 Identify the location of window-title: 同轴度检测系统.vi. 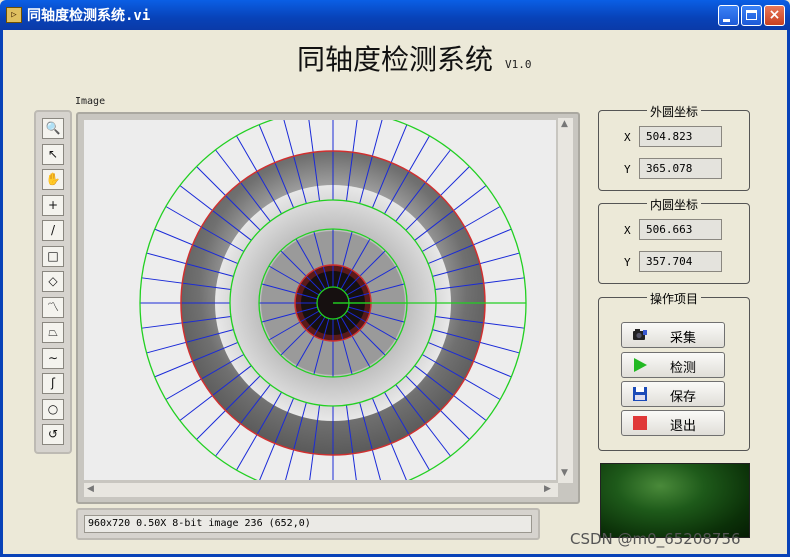
(89, 16).